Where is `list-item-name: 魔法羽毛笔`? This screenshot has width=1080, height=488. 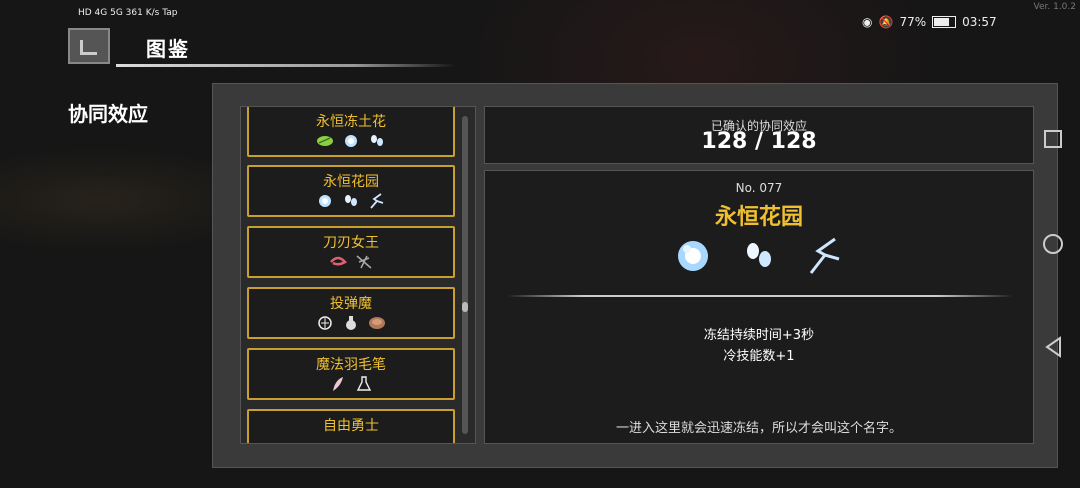 list-item-name: 魔法羽毛笔 is located at coordinates (351, 365).